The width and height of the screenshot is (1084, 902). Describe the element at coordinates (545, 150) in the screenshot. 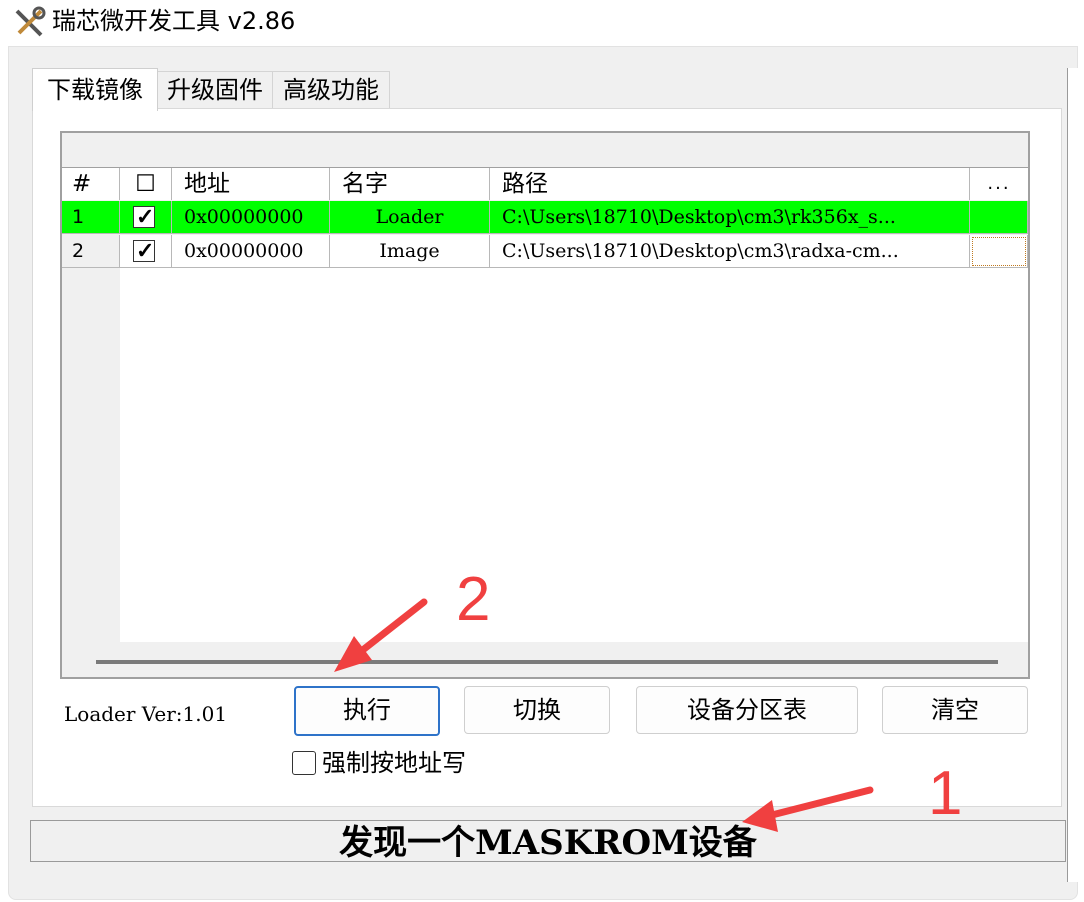

I see `grid-top-bar` at that location.